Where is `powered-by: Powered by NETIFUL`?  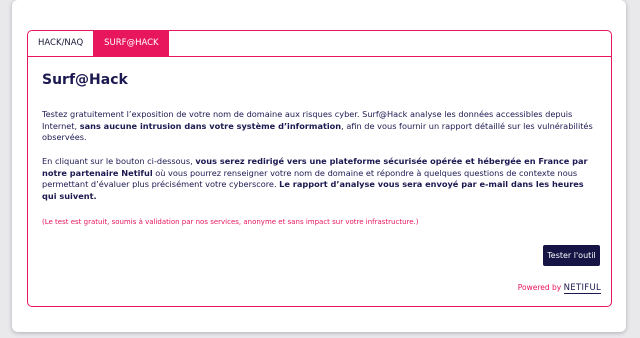
powered-by: Powered by NETIFUL is located at coordinates (559, 288).